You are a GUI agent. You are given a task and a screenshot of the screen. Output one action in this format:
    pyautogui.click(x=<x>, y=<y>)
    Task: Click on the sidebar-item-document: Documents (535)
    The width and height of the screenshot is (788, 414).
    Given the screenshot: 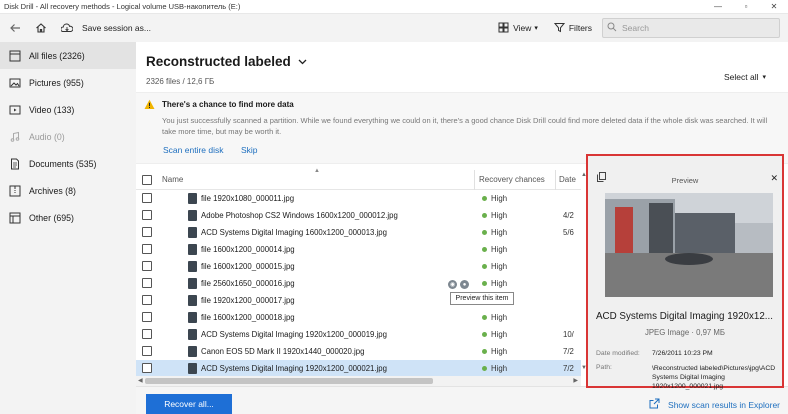 What is the action you would take?
    pyautogui.click(x=68, y=163)
    